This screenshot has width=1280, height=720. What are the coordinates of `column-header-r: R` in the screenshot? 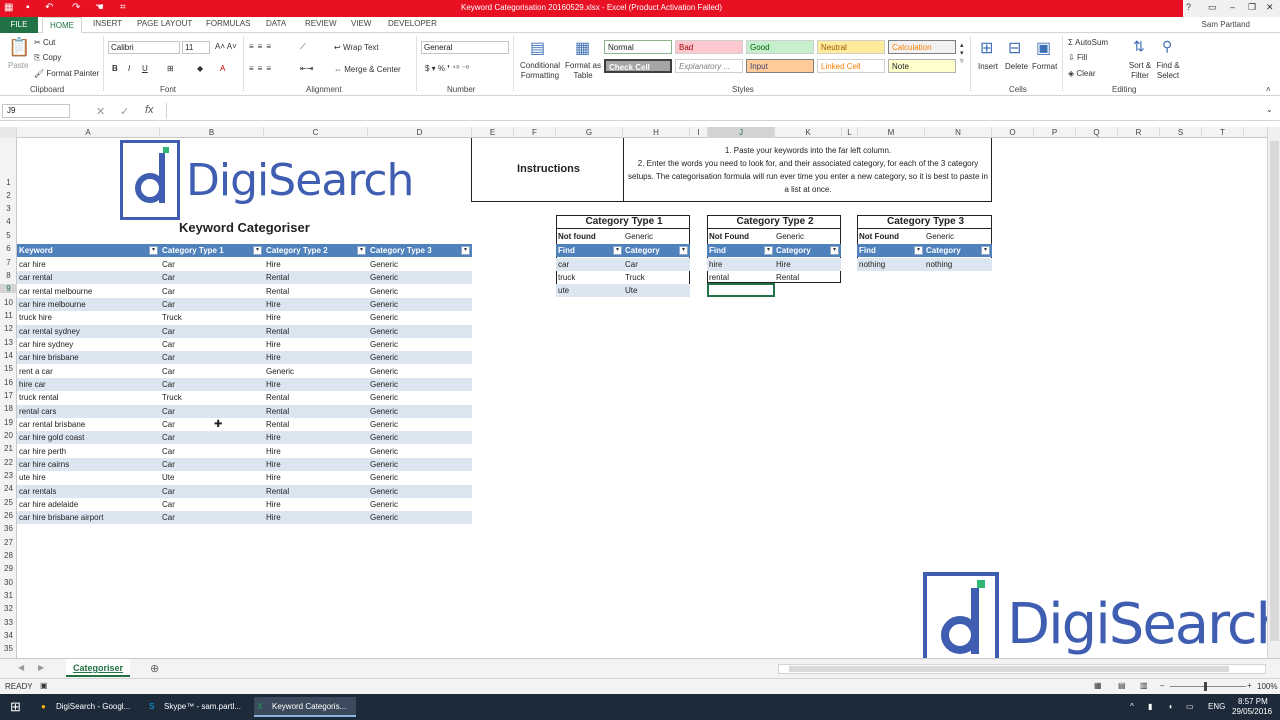 It's located at (1139, 132).